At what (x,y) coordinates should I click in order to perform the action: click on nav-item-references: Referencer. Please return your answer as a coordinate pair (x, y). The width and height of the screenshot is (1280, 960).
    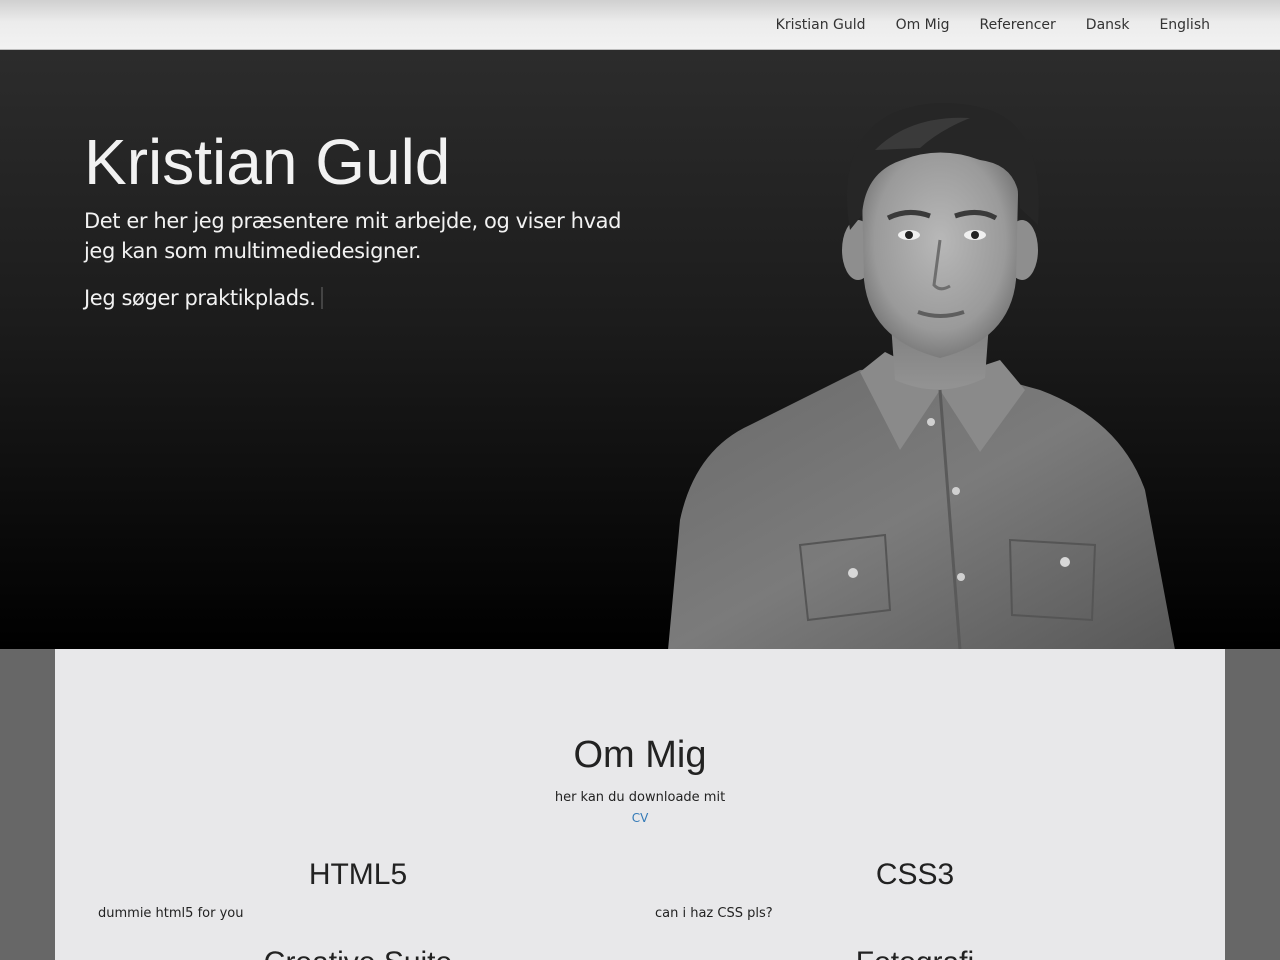
    Looking at the image, I should click on (1018, 25).